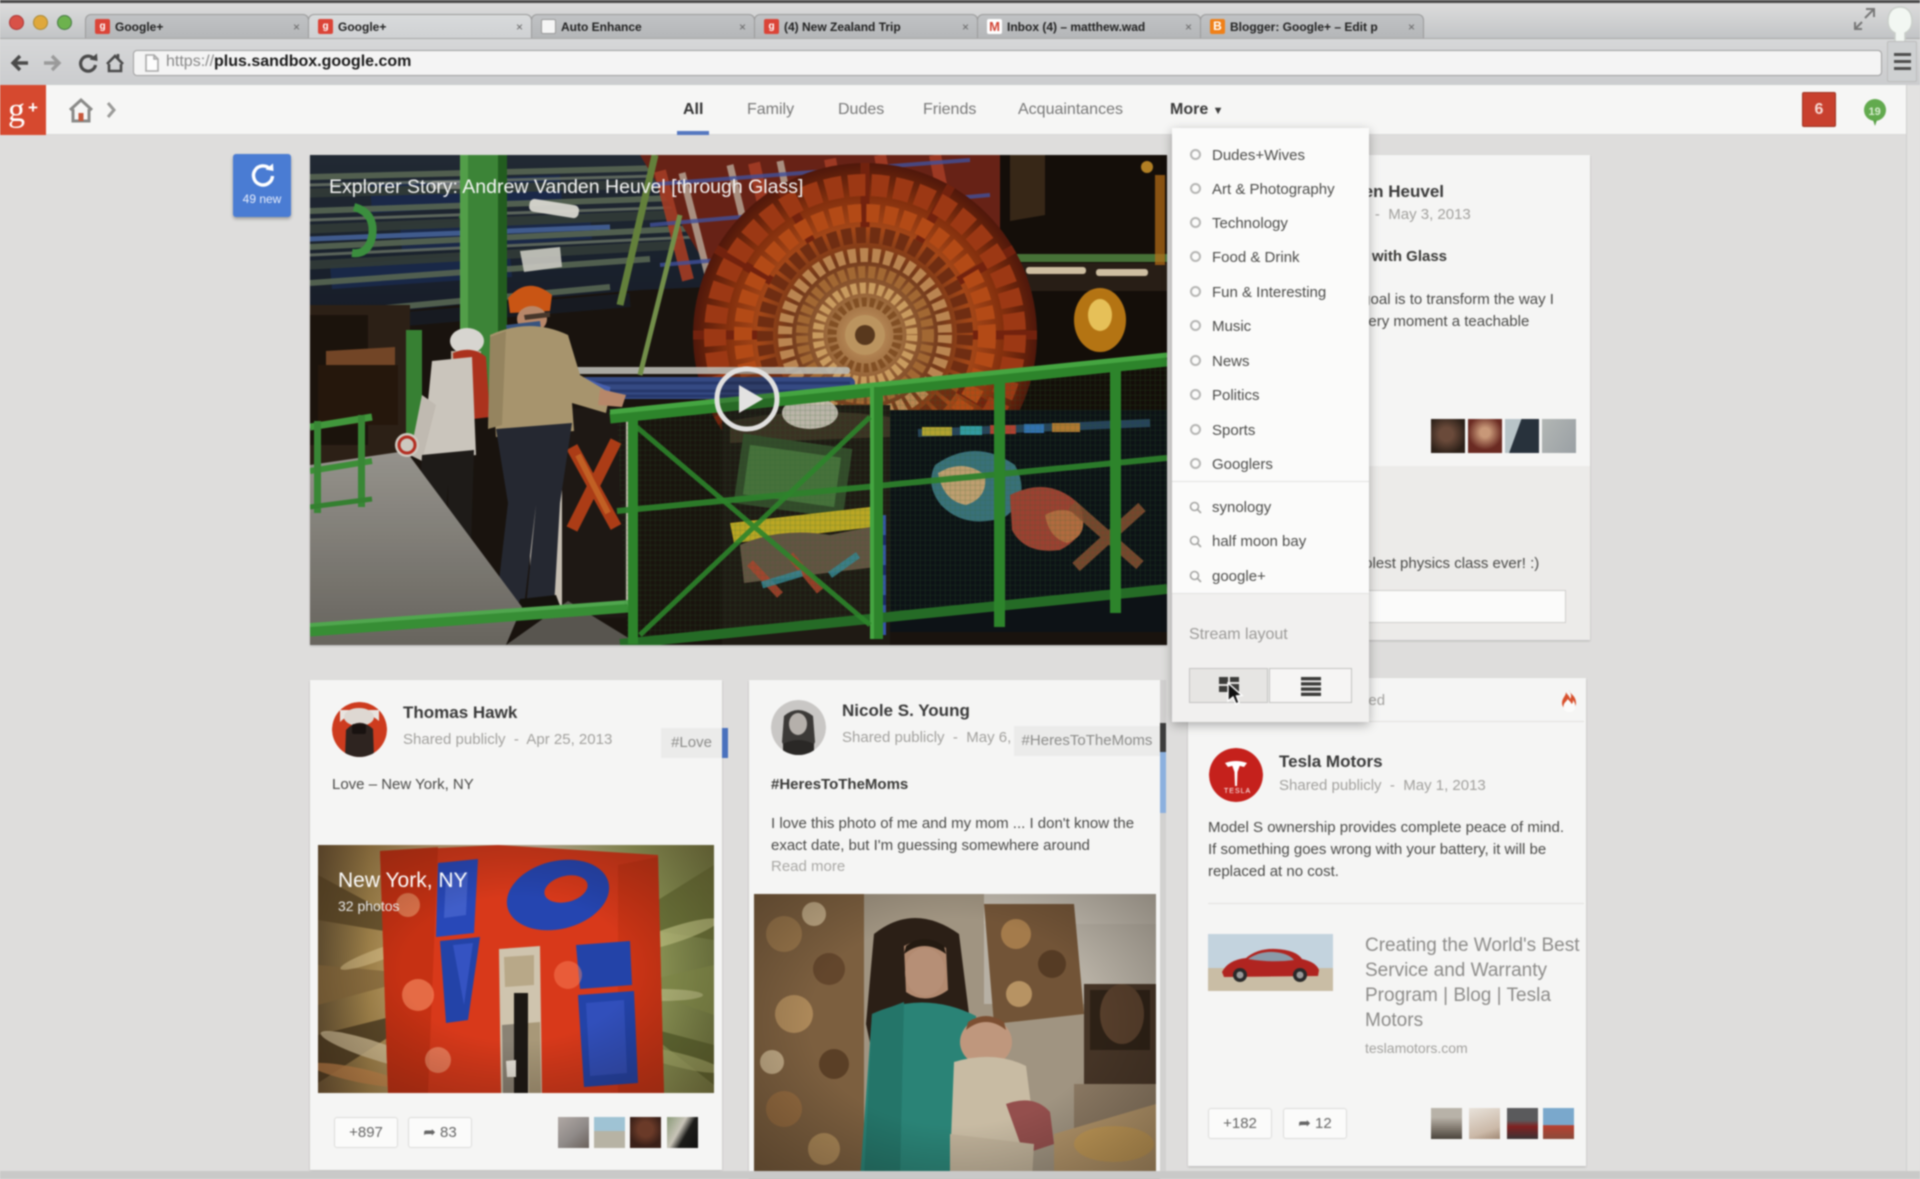 This screenshot has height=1179, width=1920. I want to click on svg-text: g, so click(16, 110).